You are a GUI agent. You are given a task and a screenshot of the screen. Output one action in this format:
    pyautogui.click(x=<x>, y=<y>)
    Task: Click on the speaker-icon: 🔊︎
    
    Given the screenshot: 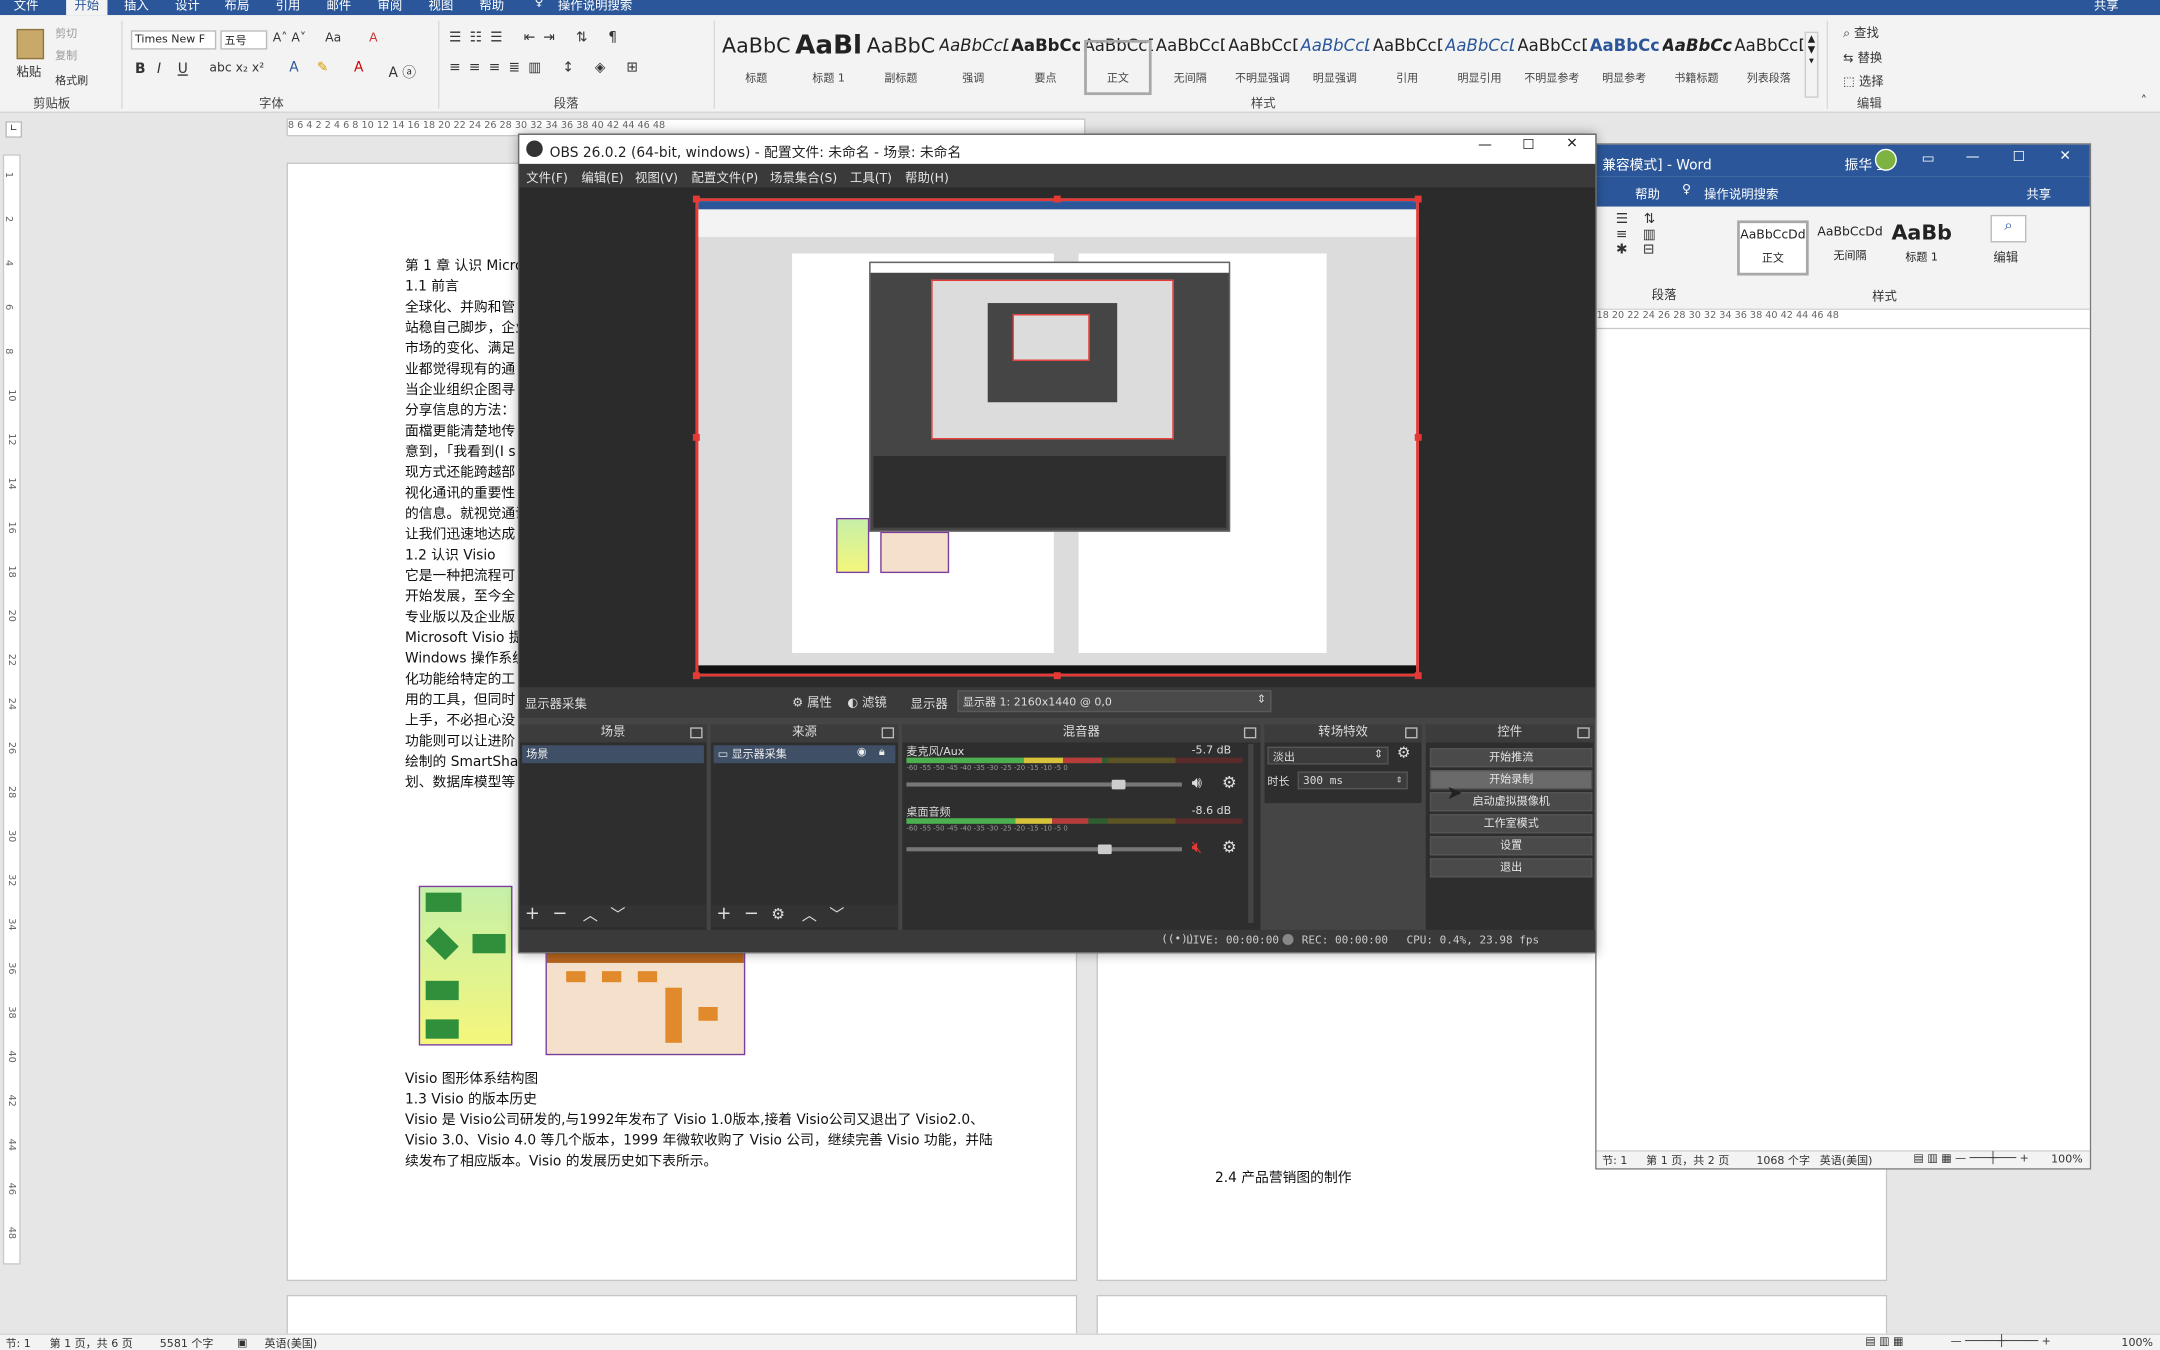 What is the action you would take?
    pyautogui.click(x=1197, y=783)
    